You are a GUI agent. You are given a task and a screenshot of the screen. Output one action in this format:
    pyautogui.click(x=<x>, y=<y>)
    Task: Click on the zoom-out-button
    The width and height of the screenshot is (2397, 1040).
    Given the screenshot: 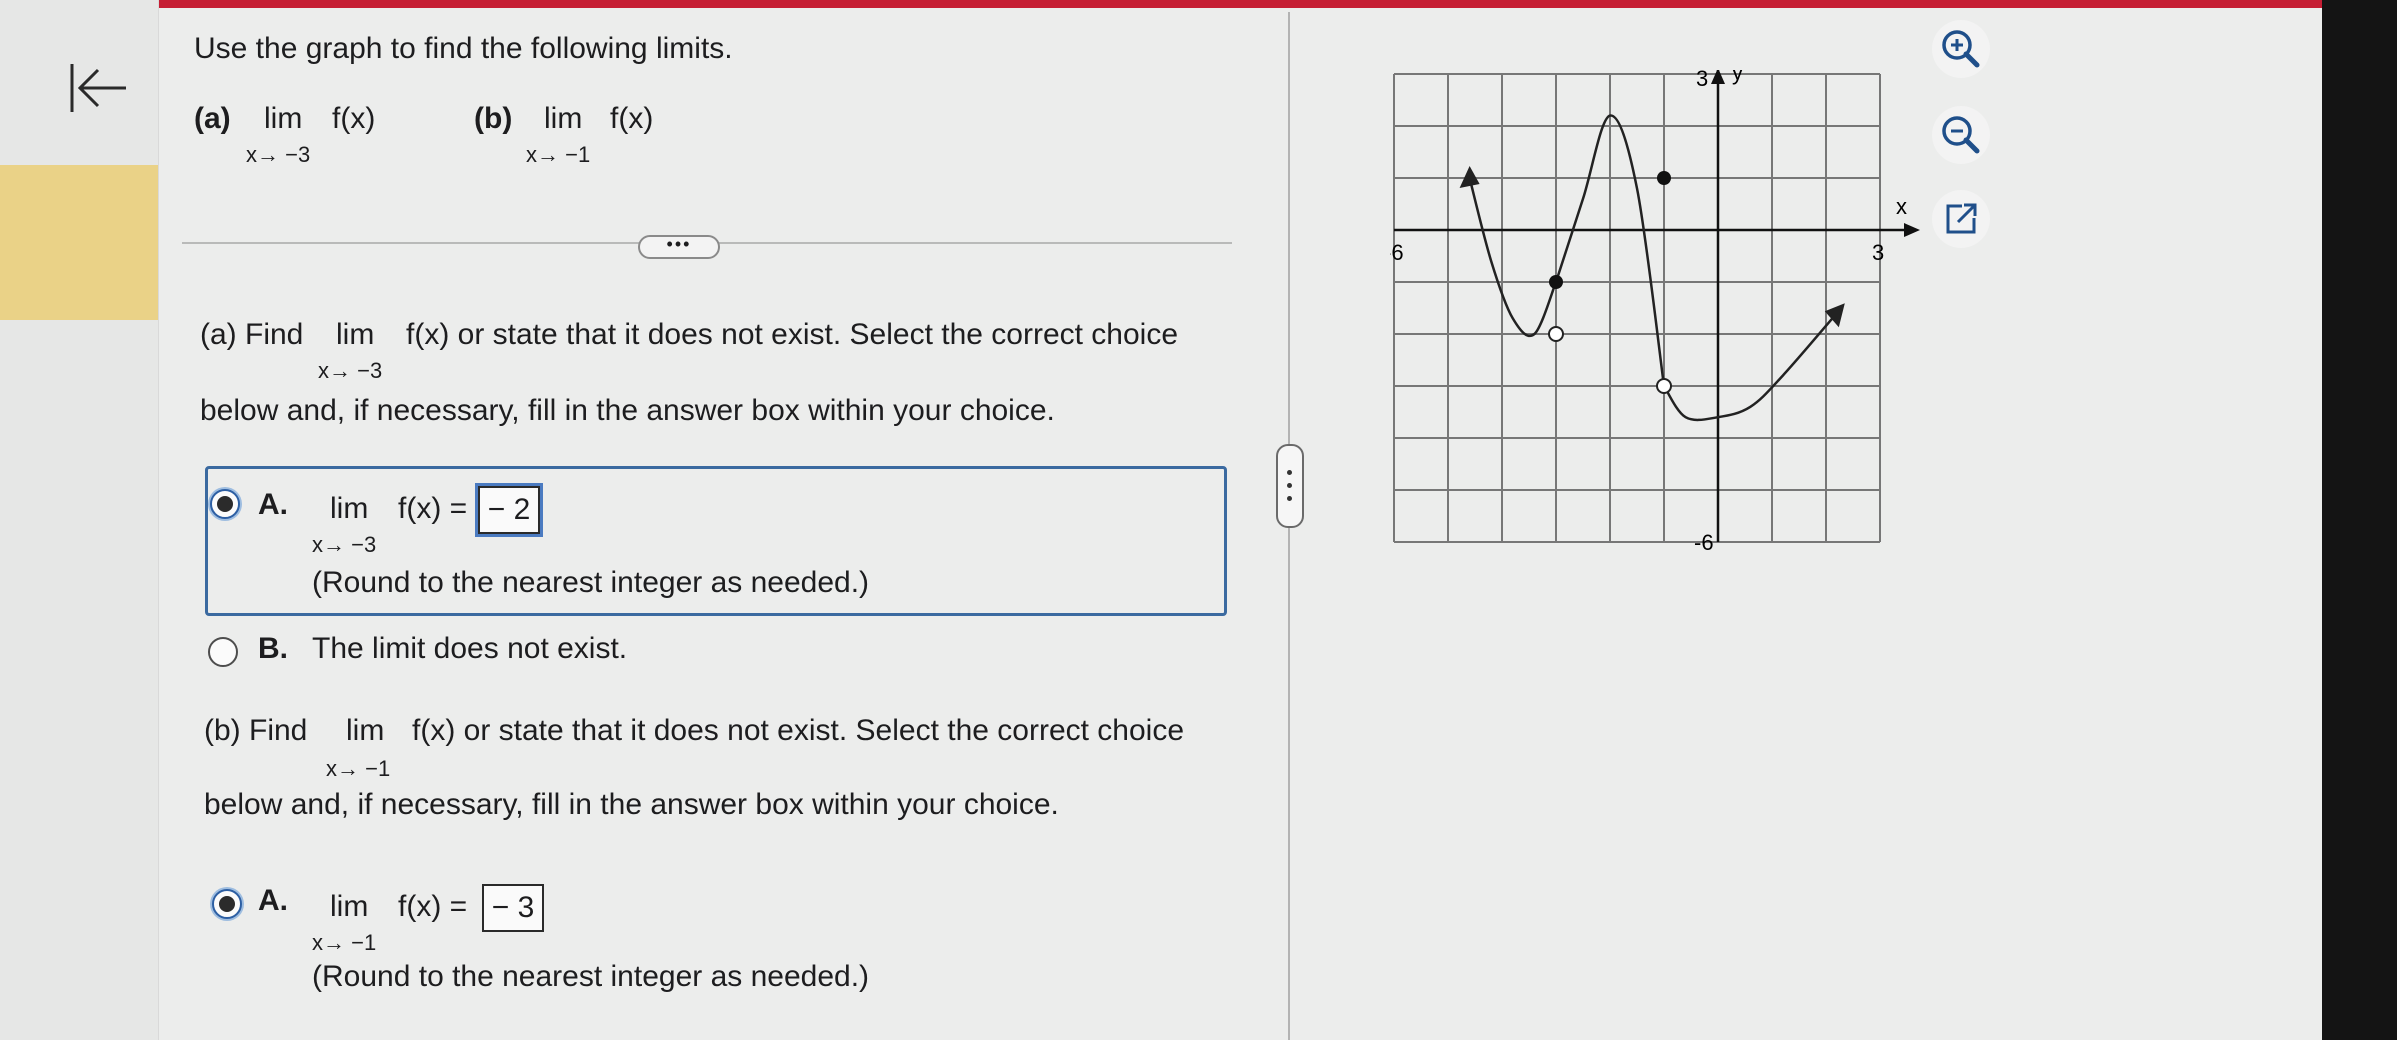 What is the action you would take?
    pyautogui.click(x=1961, y=135)
    